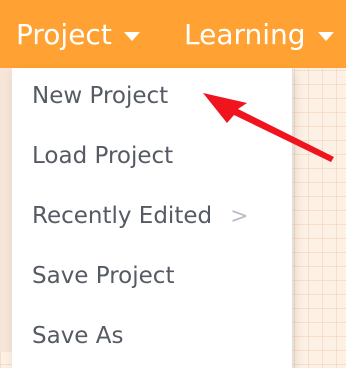 The image size is (346, 368). Describe the element at coordinates (100, 96) in the screenshot. I see `menu-item-new-project: New Project` at that location.